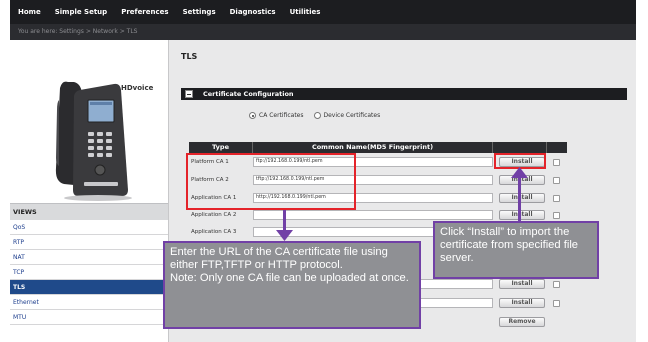  What do you see at coordinates (404, 94) in the screenshot?
I see `section-header: Certificate Configuration` at bounding box center [404, 94].